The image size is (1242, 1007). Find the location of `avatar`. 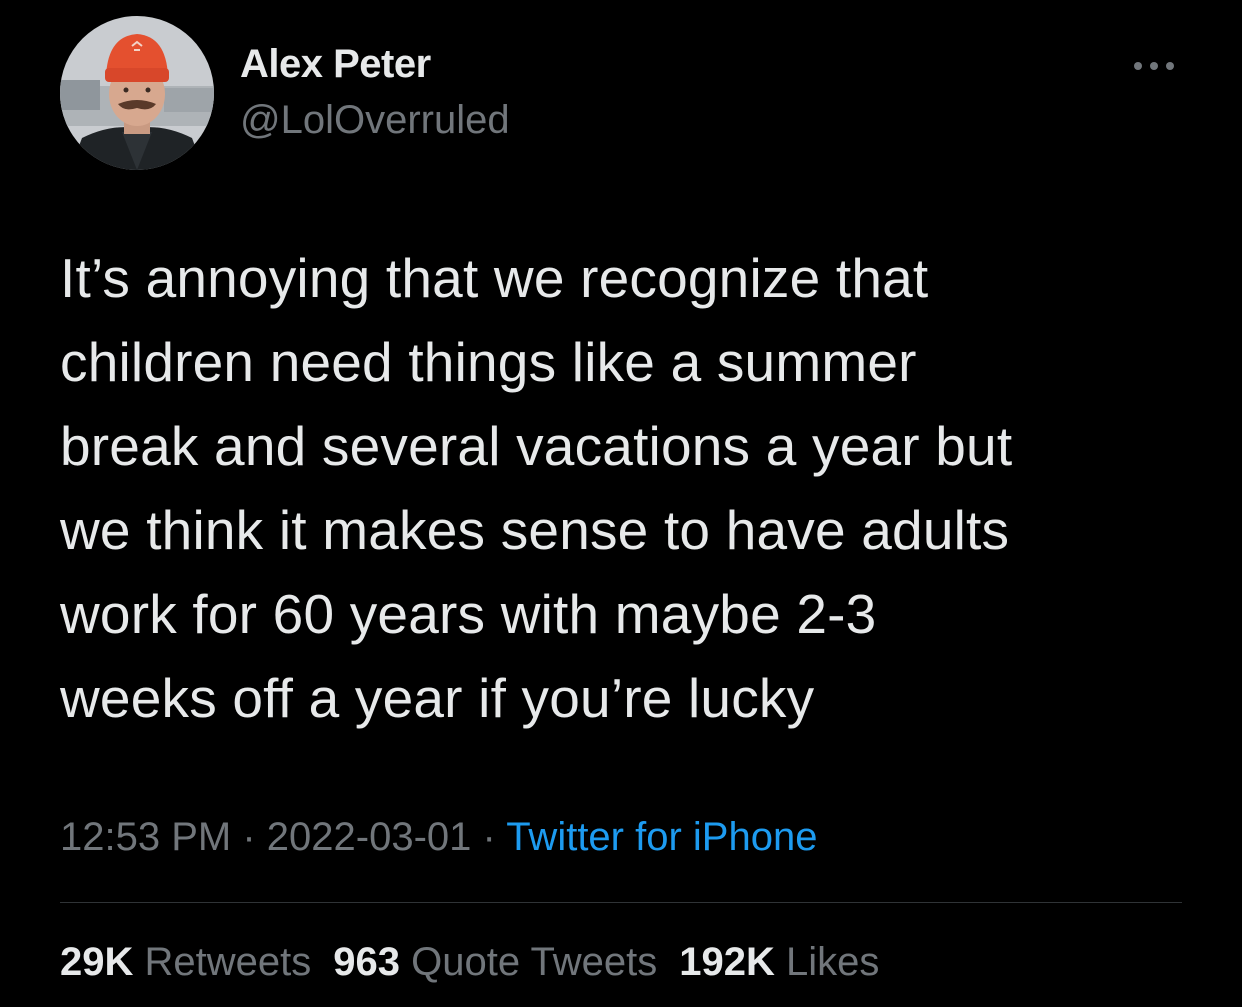

avatar is located at coordinates (137, 93).